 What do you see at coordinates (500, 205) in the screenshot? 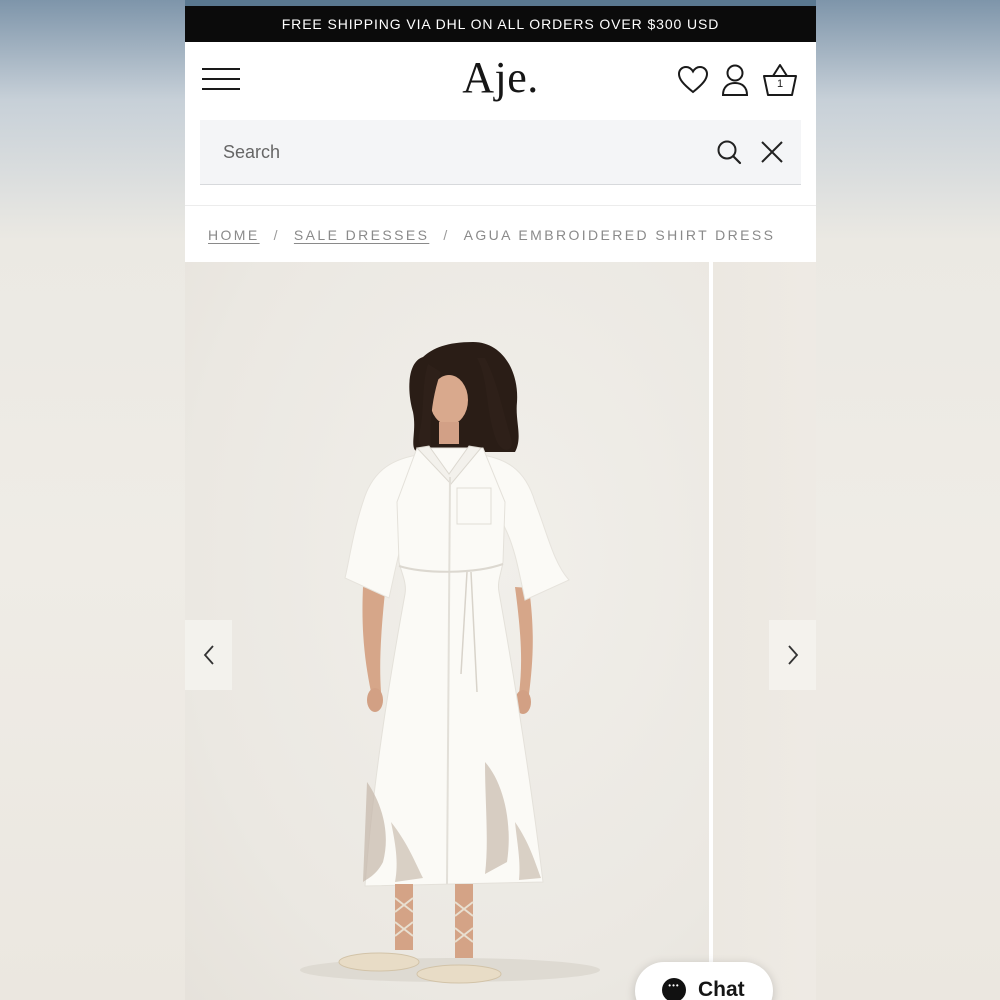
I see `header-divider` at bounding box center [500, 205].